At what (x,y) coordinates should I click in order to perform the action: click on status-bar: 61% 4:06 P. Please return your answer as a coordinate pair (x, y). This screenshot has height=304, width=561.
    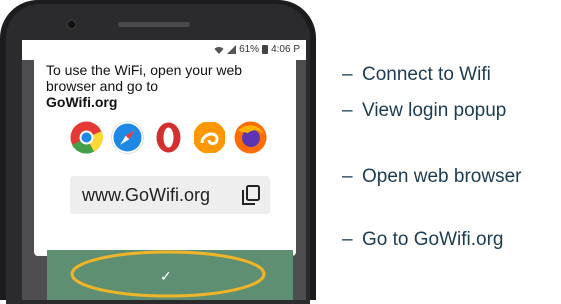
    Looking at the image, I should click on (164, 50).